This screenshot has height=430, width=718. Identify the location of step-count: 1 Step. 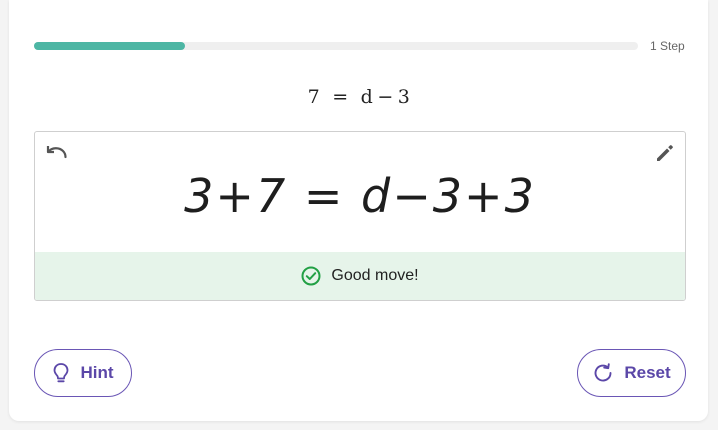
(667, 46).